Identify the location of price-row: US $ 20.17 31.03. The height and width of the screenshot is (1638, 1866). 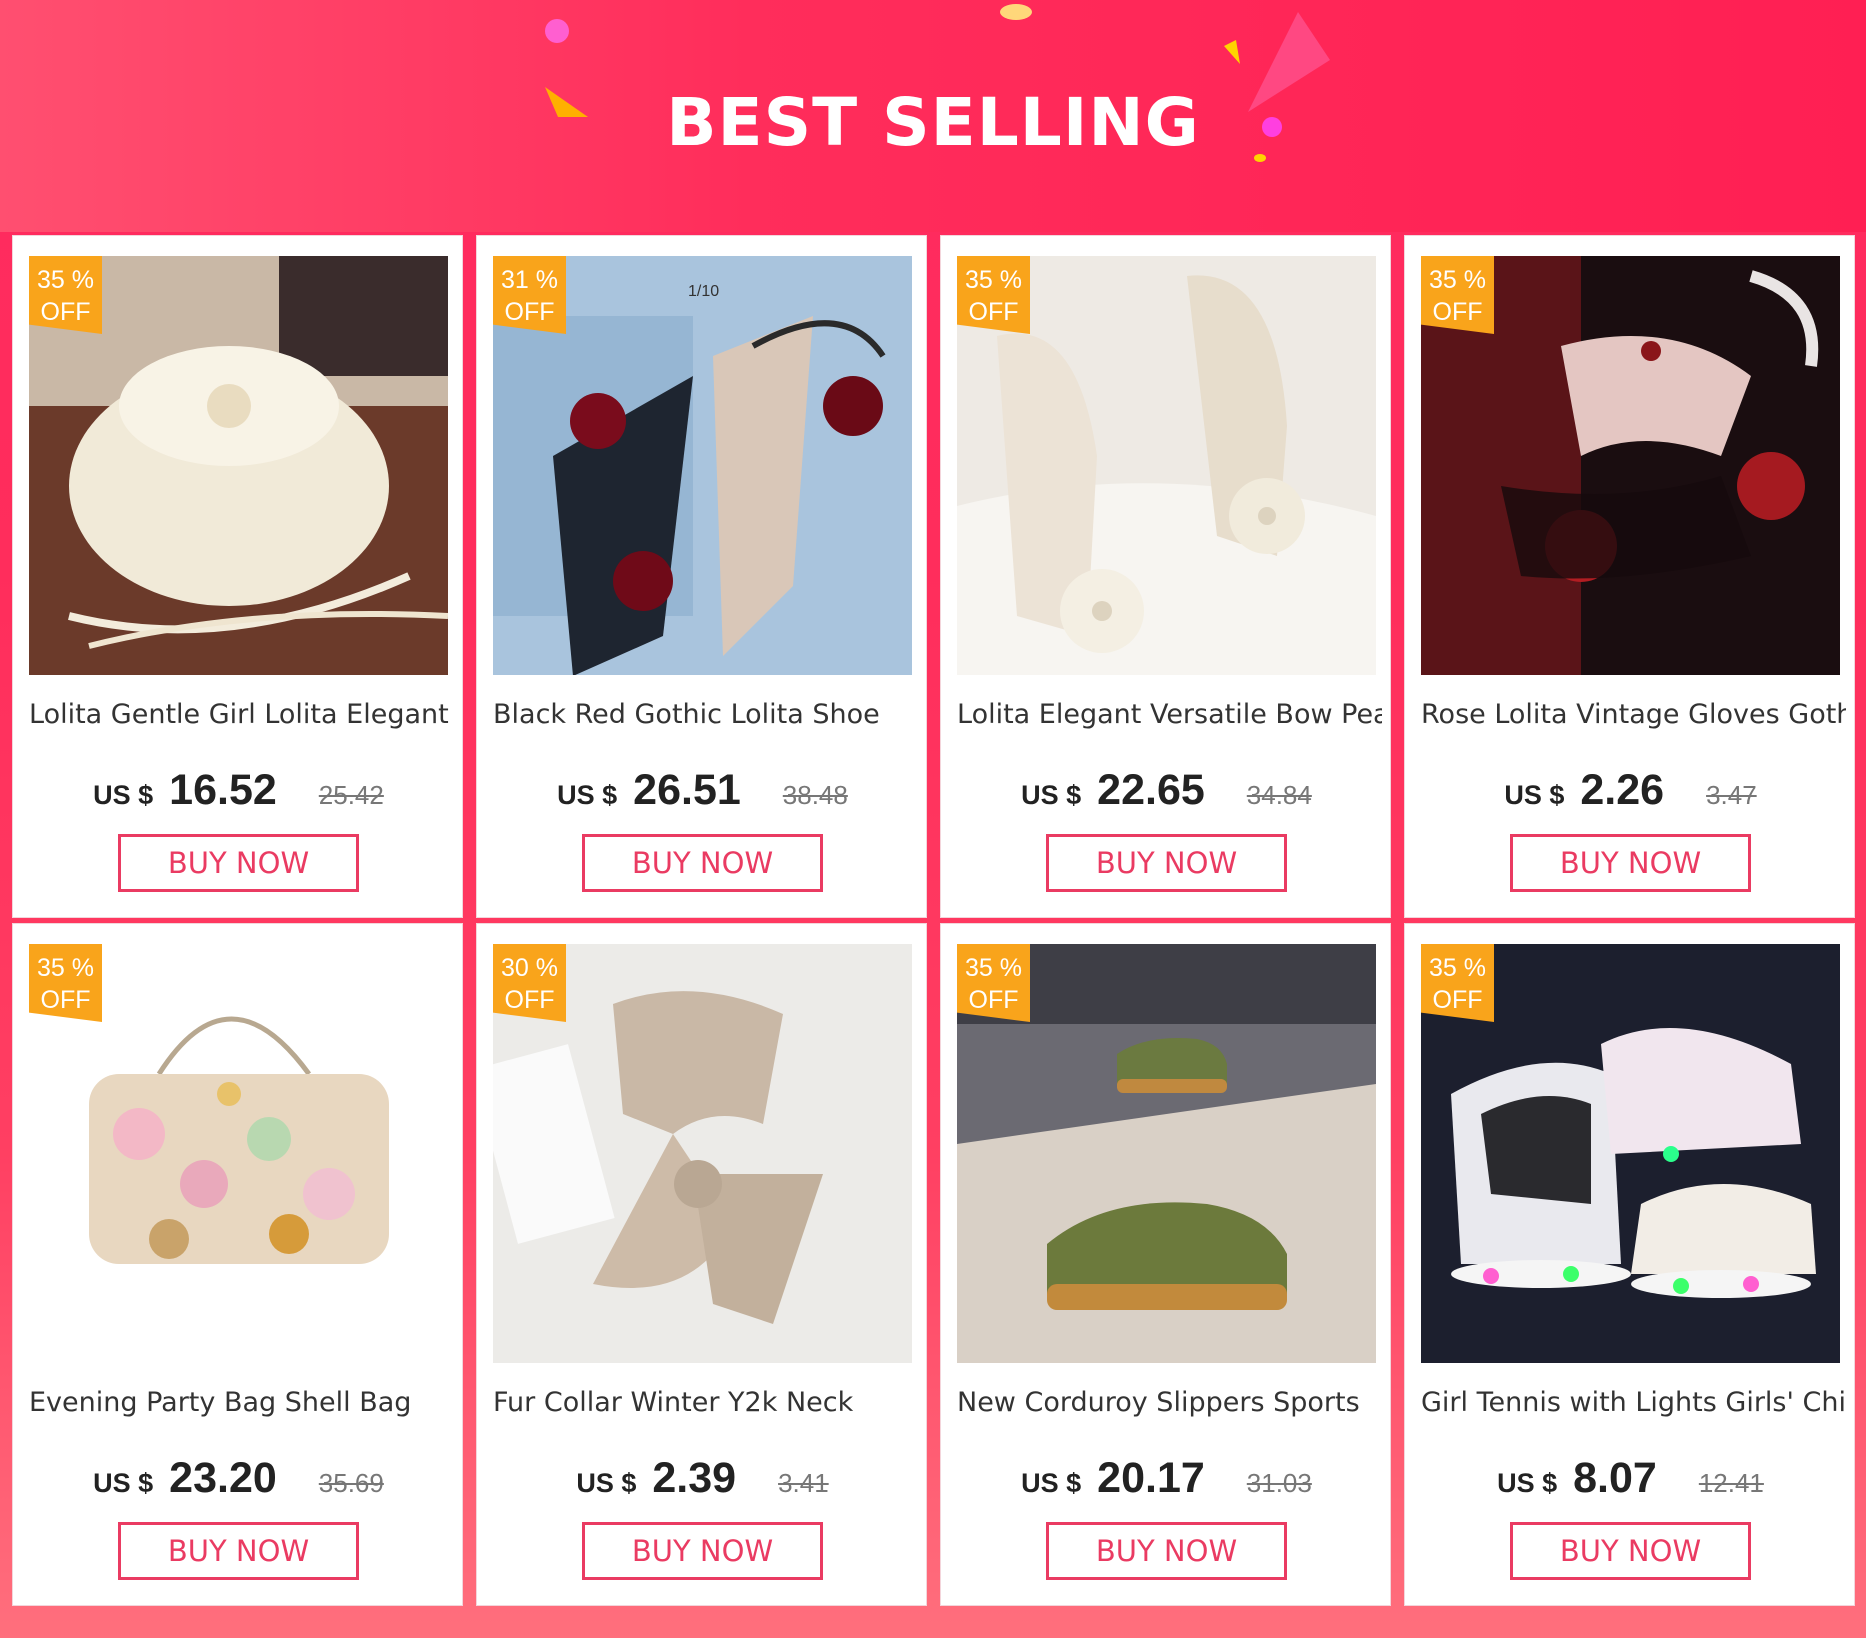
(1166, 1484).